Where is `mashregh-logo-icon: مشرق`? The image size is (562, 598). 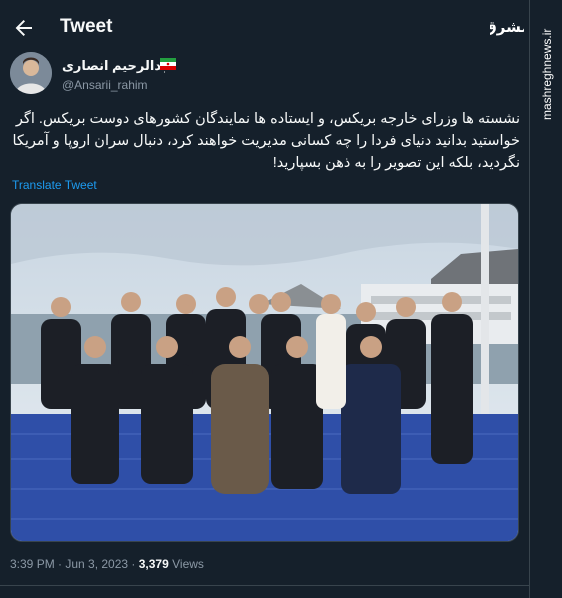 mashregh-logo-icon: مشرق is located at coordinates (507, 27).